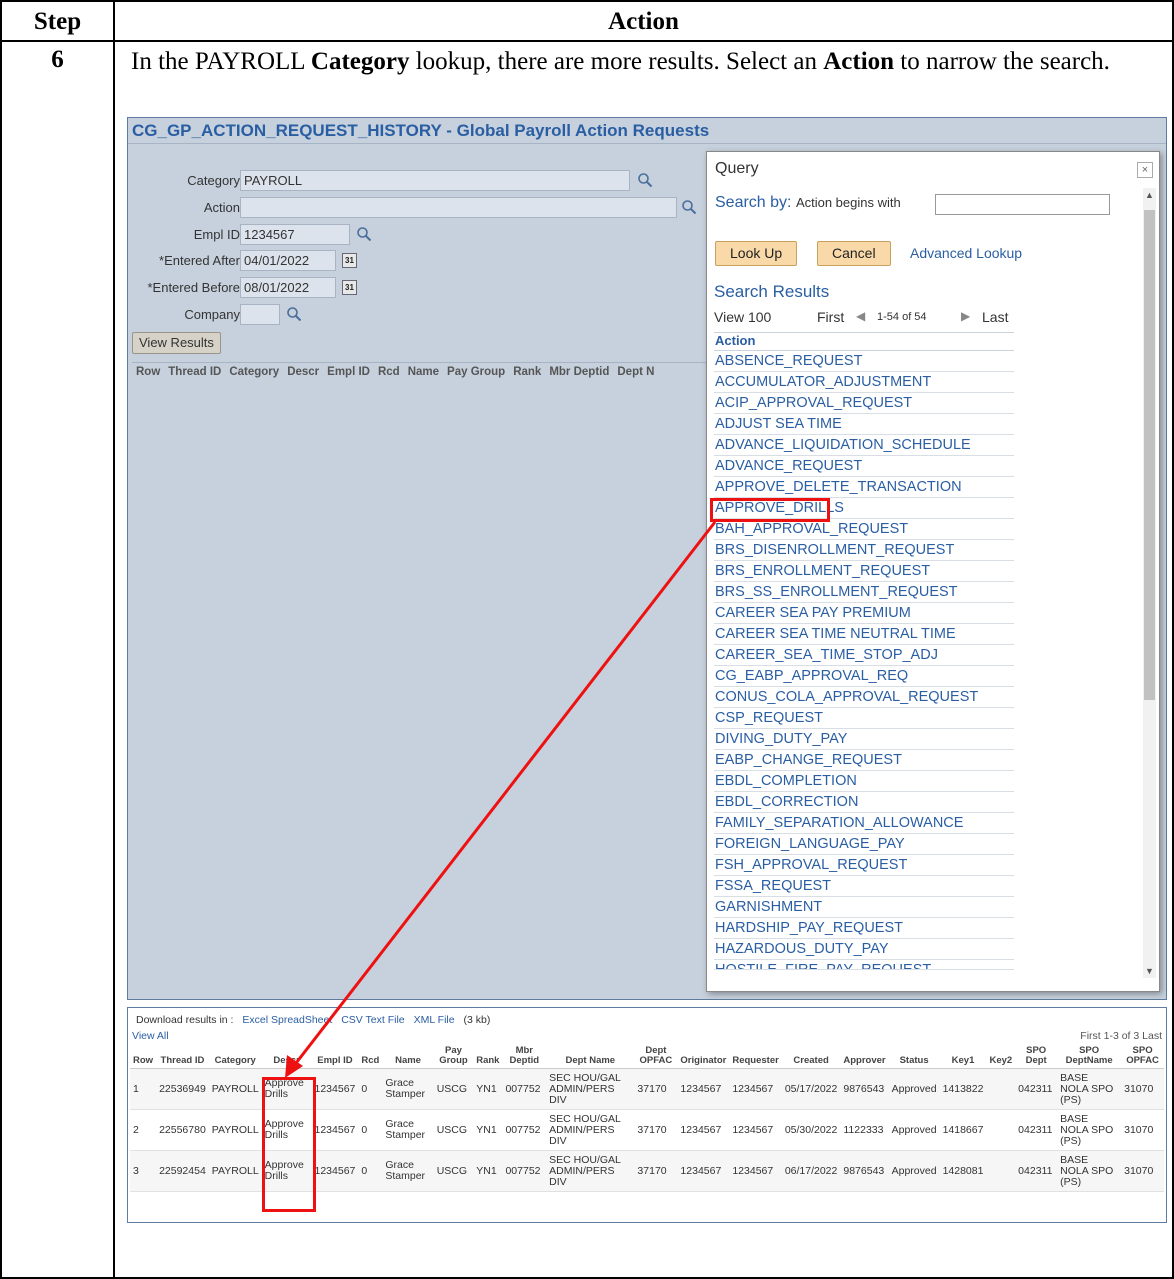 The width and height of the screenshot is (1174, 1279). What do you see at coordinates (303, 372) in the screenshot?
I see `grid-col-header: Descr` at bounding box center [303, 372].